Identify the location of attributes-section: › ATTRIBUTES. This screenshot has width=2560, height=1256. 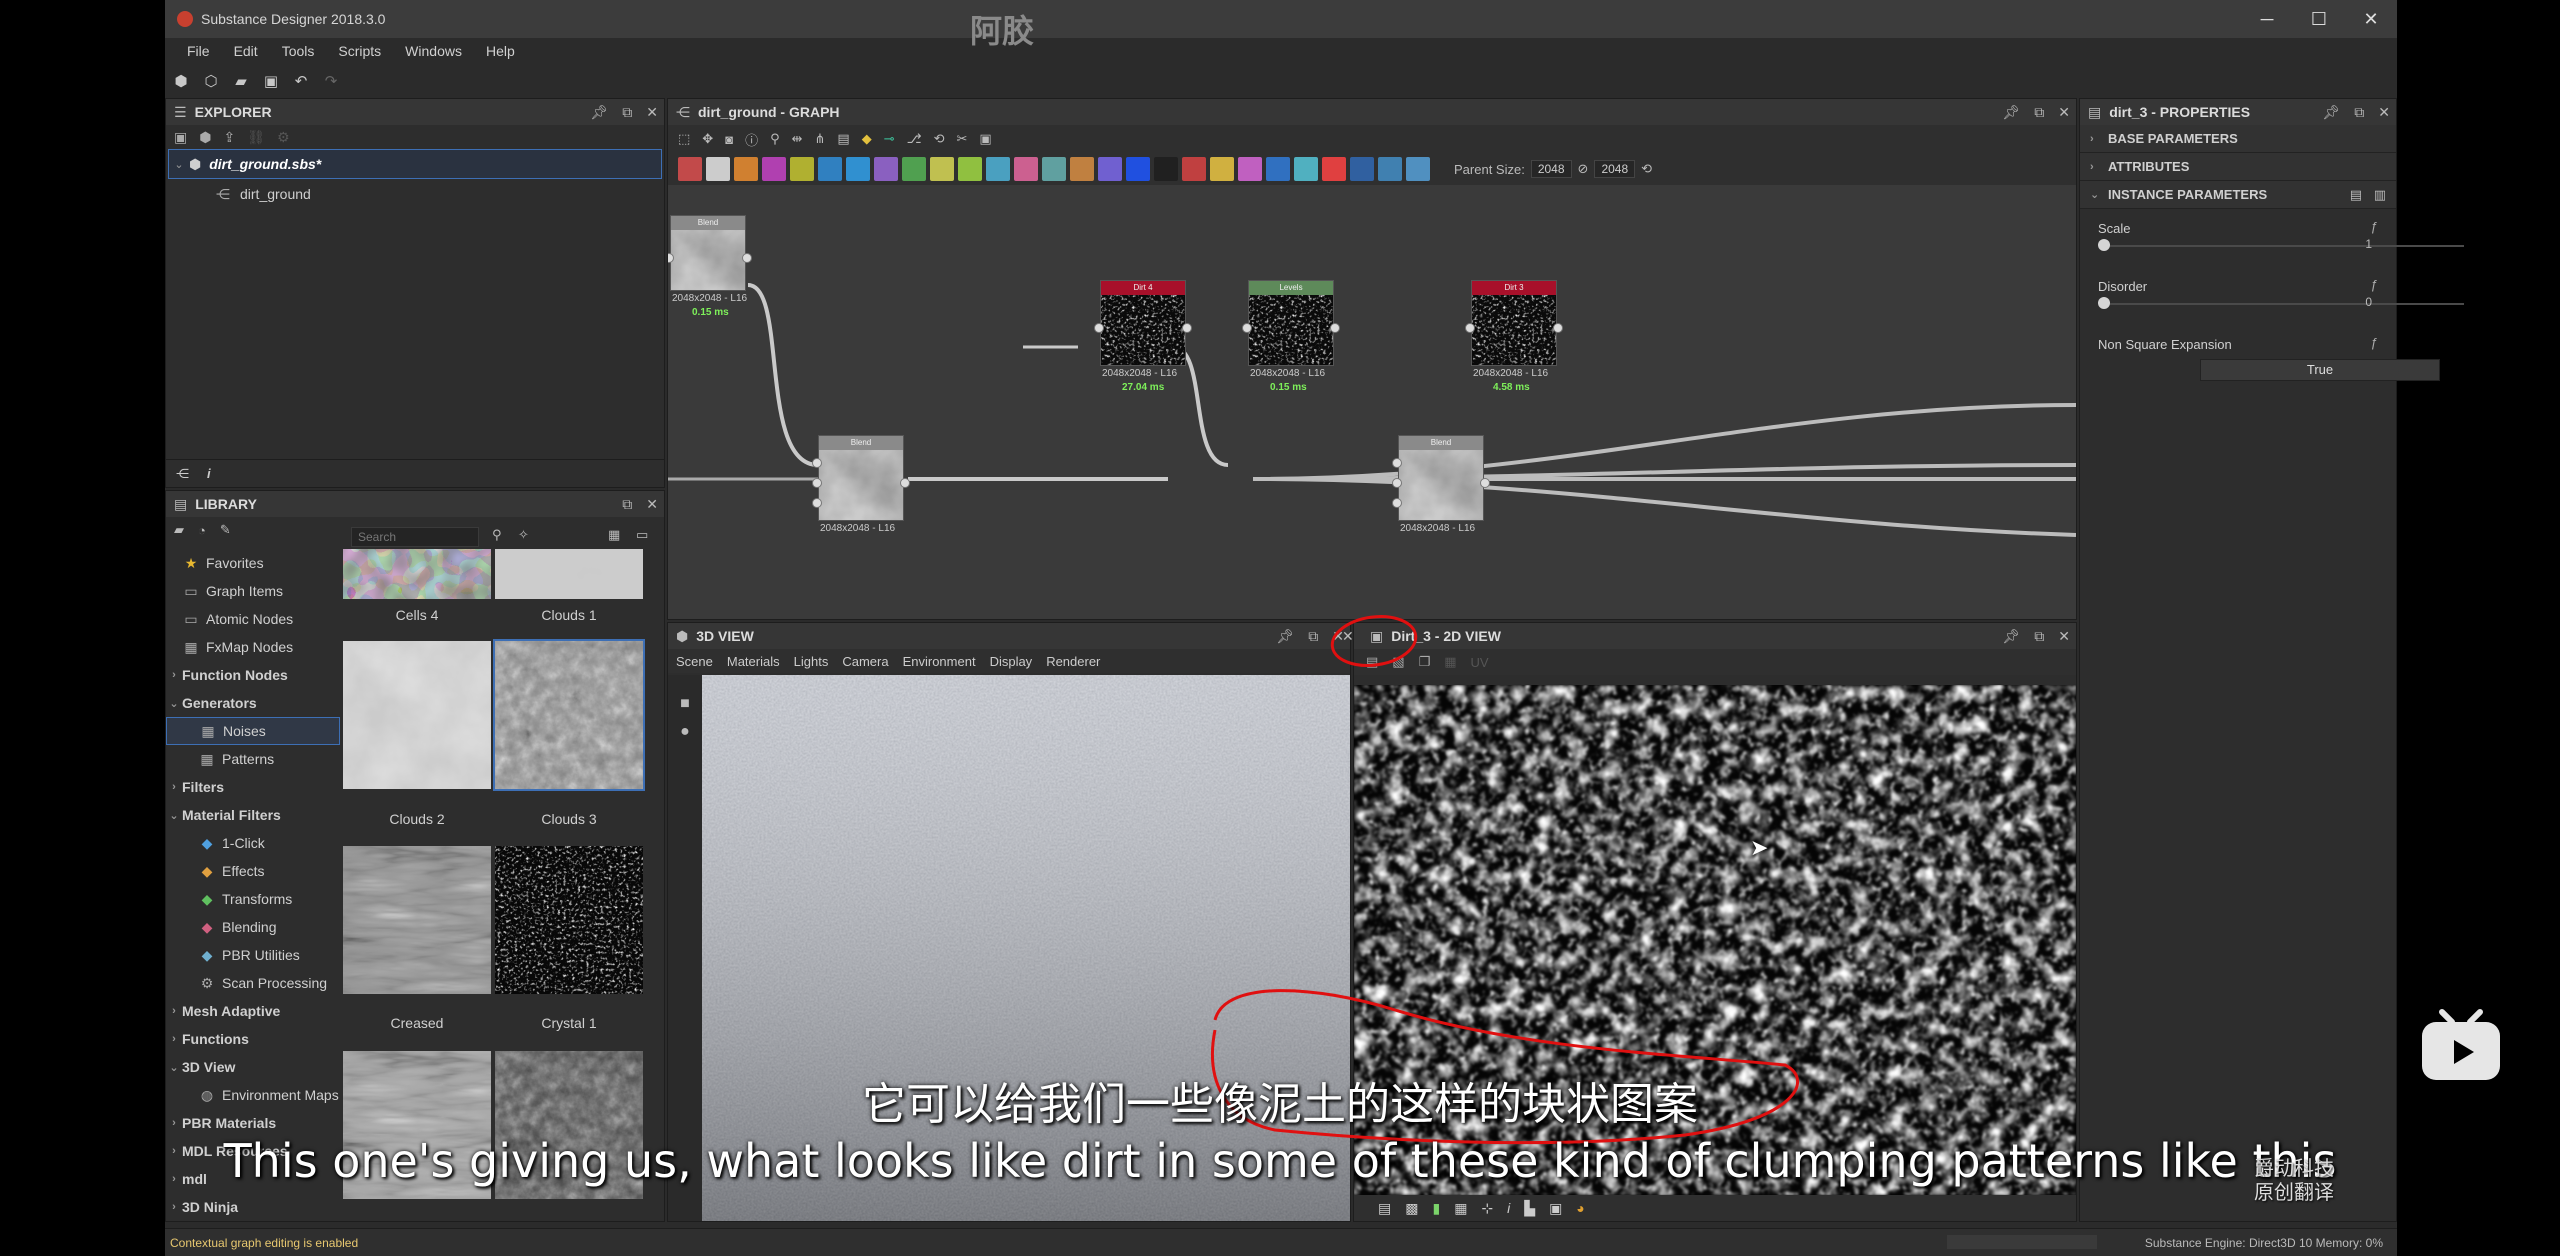
(2238, 167).